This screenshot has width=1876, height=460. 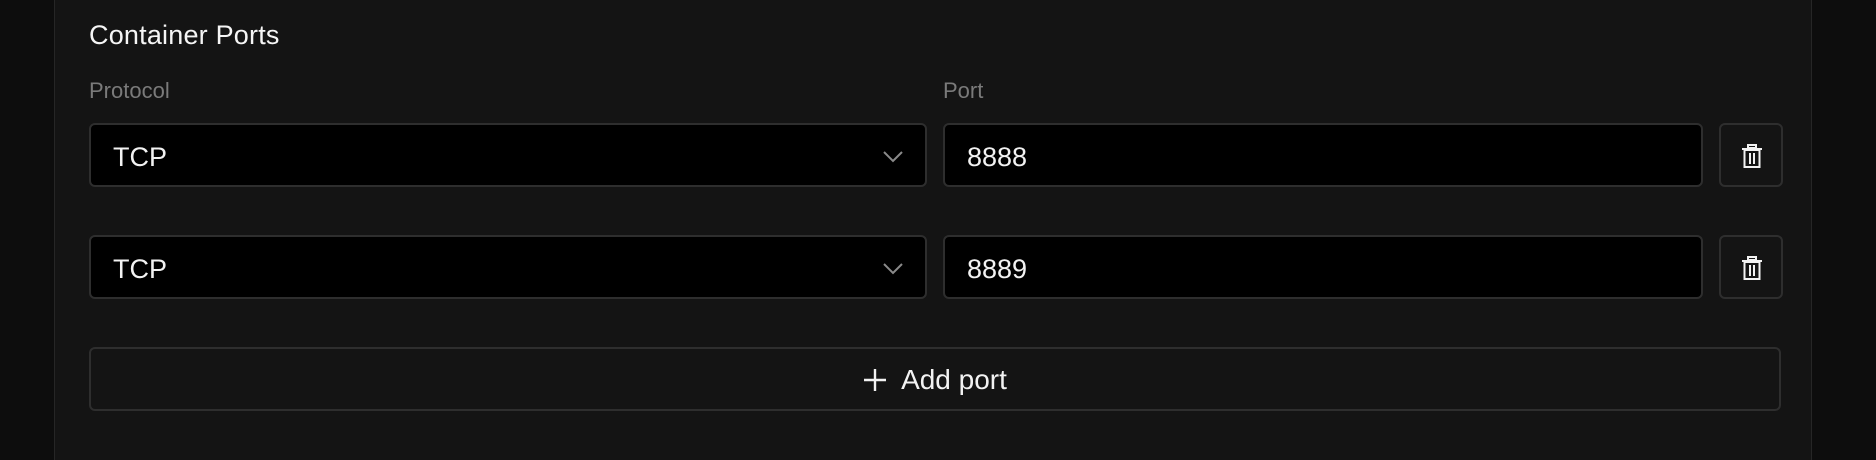 What do you see at coordinates (936, 267) in the screenshot?
I see `port-row: TCP 8889` at bounding box center [936, 267].